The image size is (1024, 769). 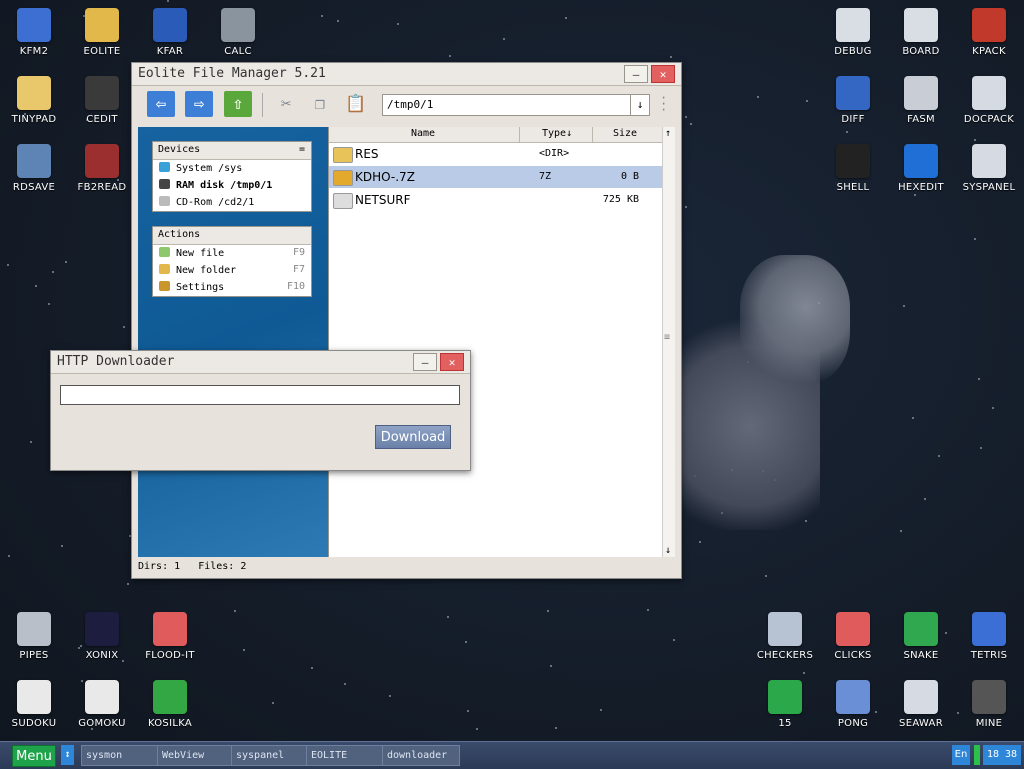 I want to click on desktop-icon-xonix: XONIX, so click(x=102, y=636).